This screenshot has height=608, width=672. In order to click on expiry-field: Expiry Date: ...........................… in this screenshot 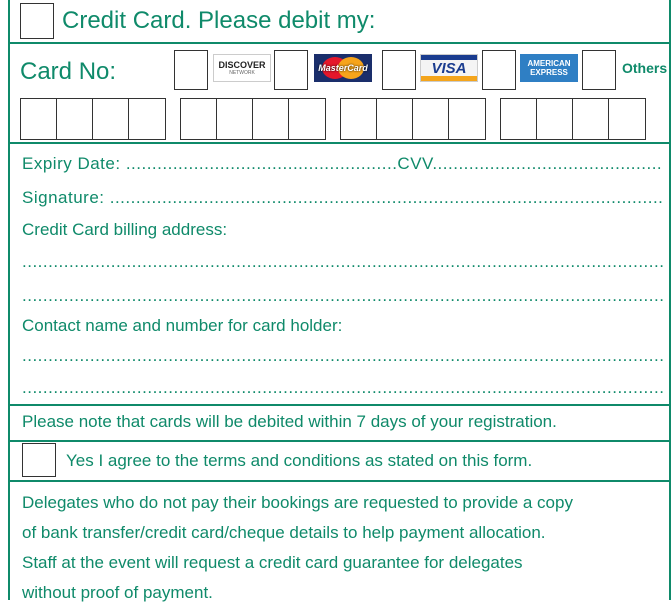, I will do `click(342, 164)`.